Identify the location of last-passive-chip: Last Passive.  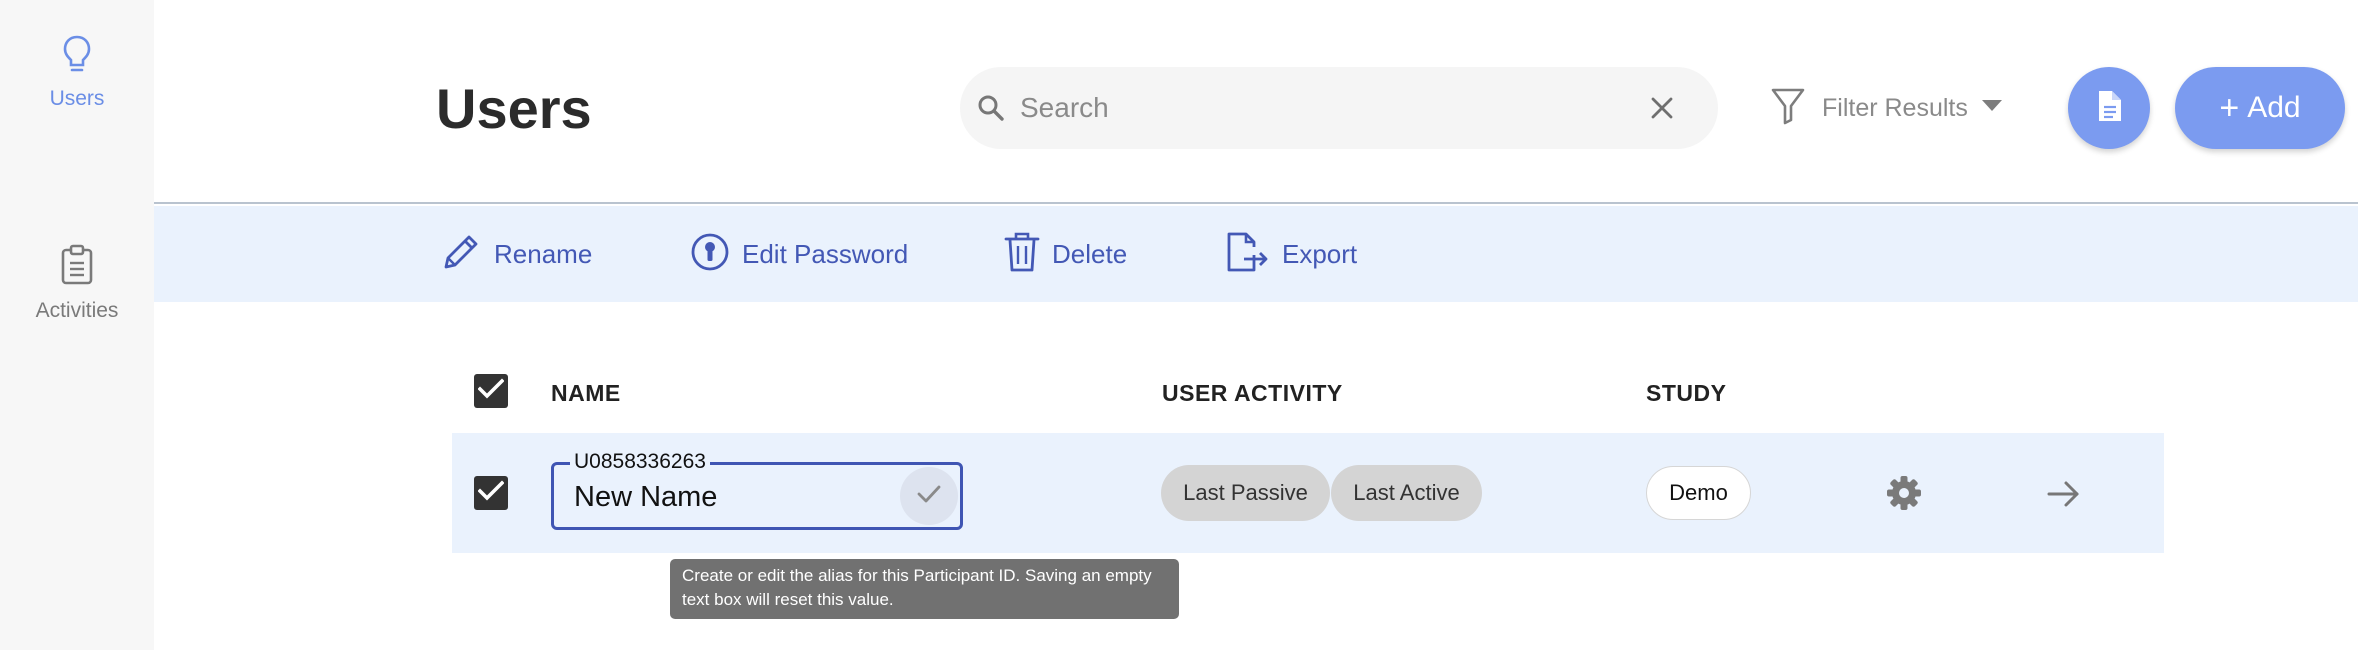
(1245, 493).